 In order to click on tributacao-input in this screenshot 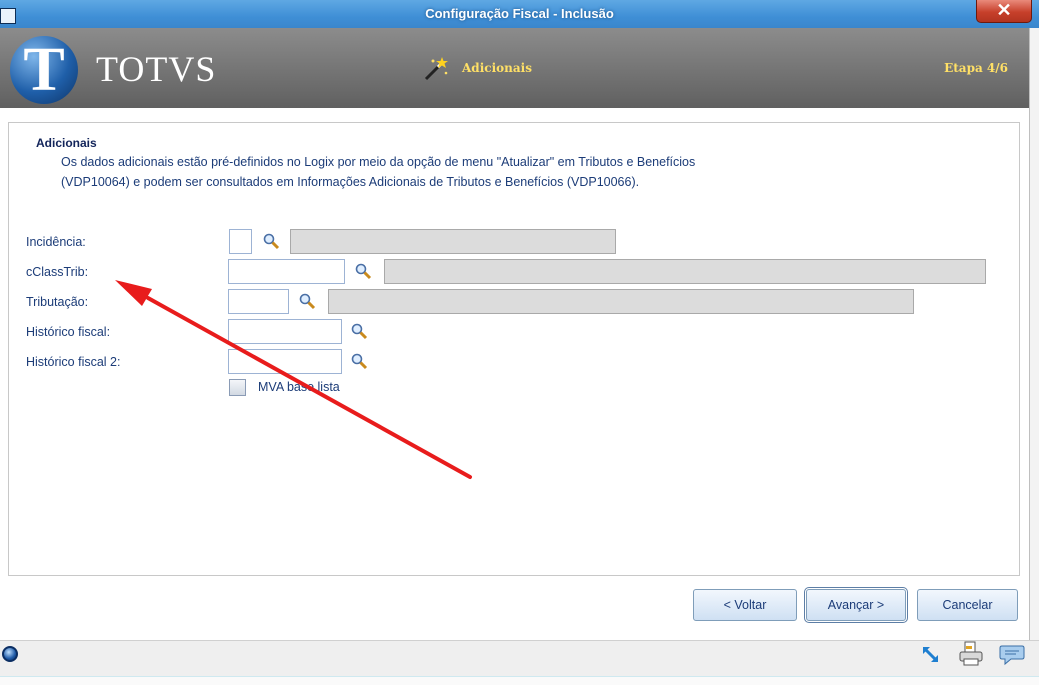, I will do `click(258, 301)`.